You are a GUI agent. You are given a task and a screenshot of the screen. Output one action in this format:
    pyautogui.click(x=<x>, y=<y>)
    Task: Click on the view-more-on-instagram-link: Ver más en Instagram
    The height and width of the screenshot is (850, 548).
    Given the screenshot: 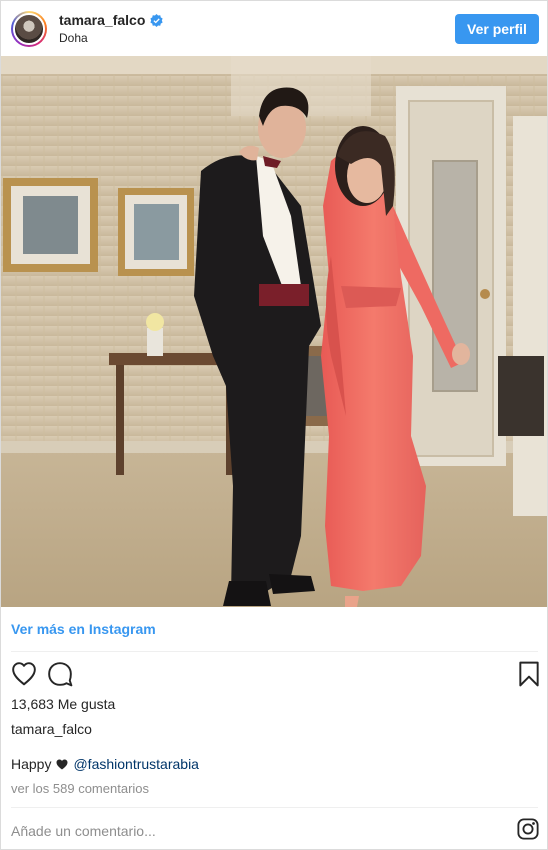 What is the action you would take?
    pyautogui.click(x=83, y=629)
    